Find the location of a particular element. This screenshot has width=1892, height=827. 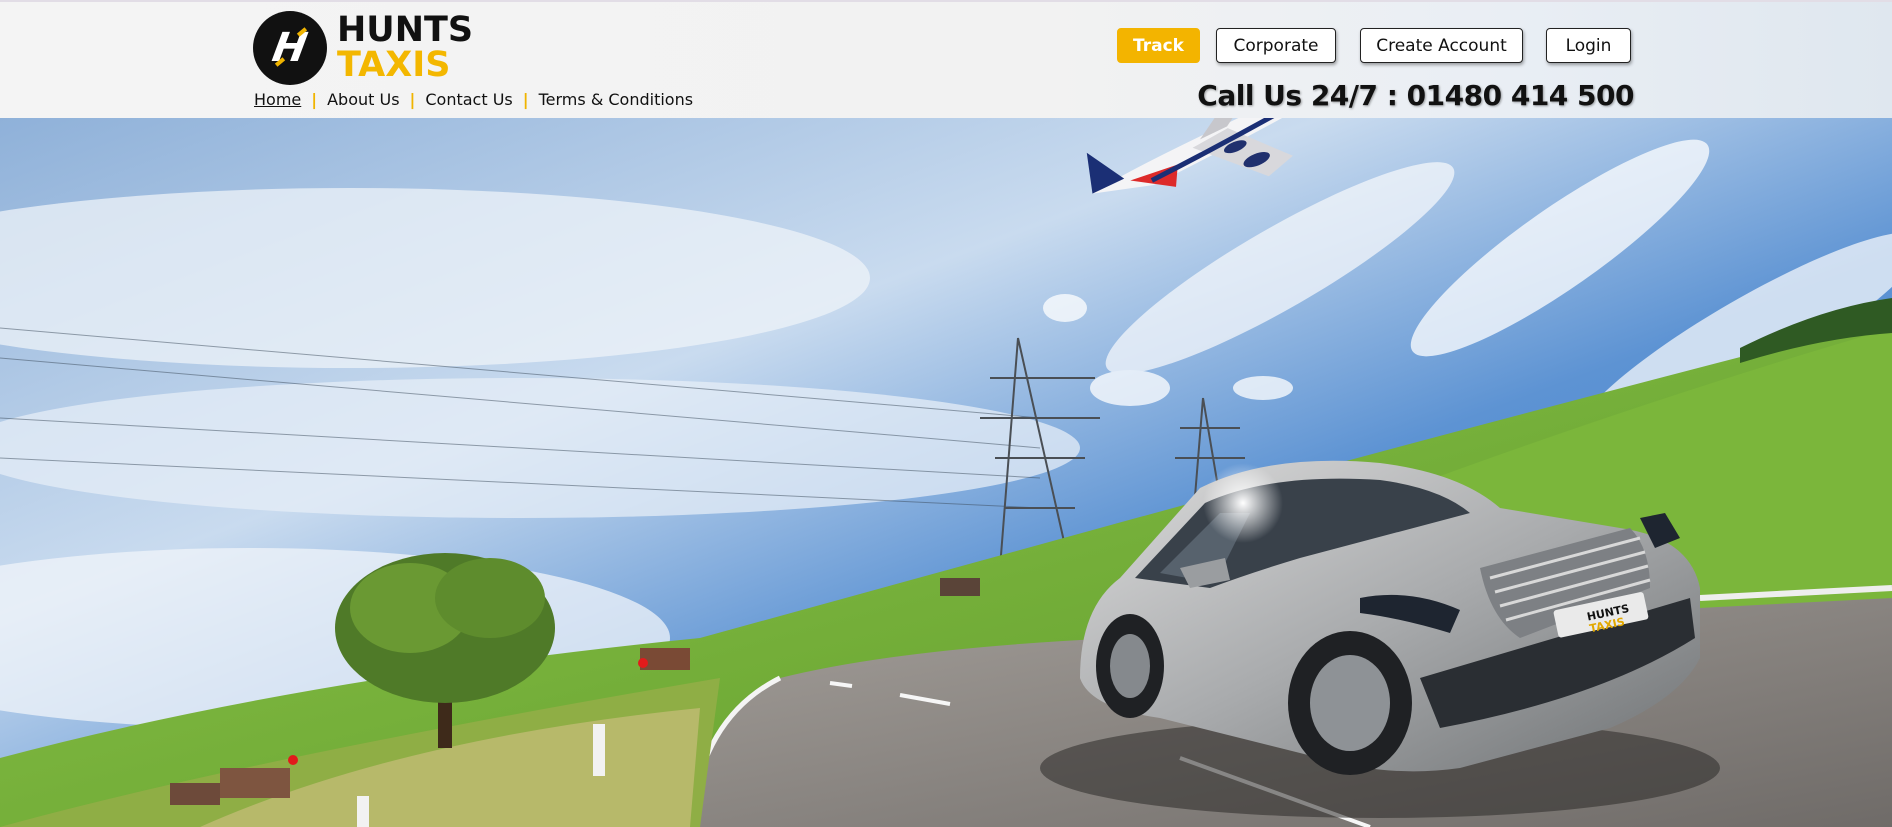

nav-home-link: Home is located at coordinates (277, 99).